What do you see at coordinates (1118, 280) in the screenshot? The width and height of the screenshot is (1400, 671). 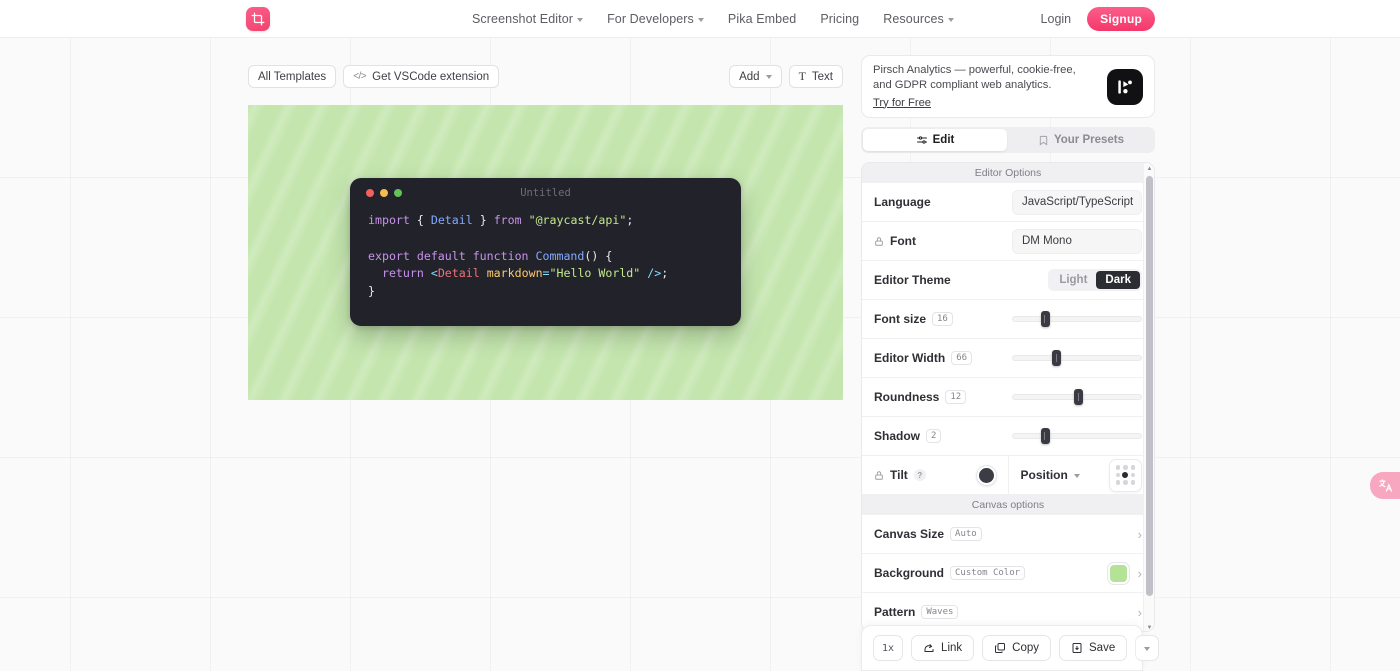 I see `theme-dark-button: Dark` at bounding box center [1118, 280].